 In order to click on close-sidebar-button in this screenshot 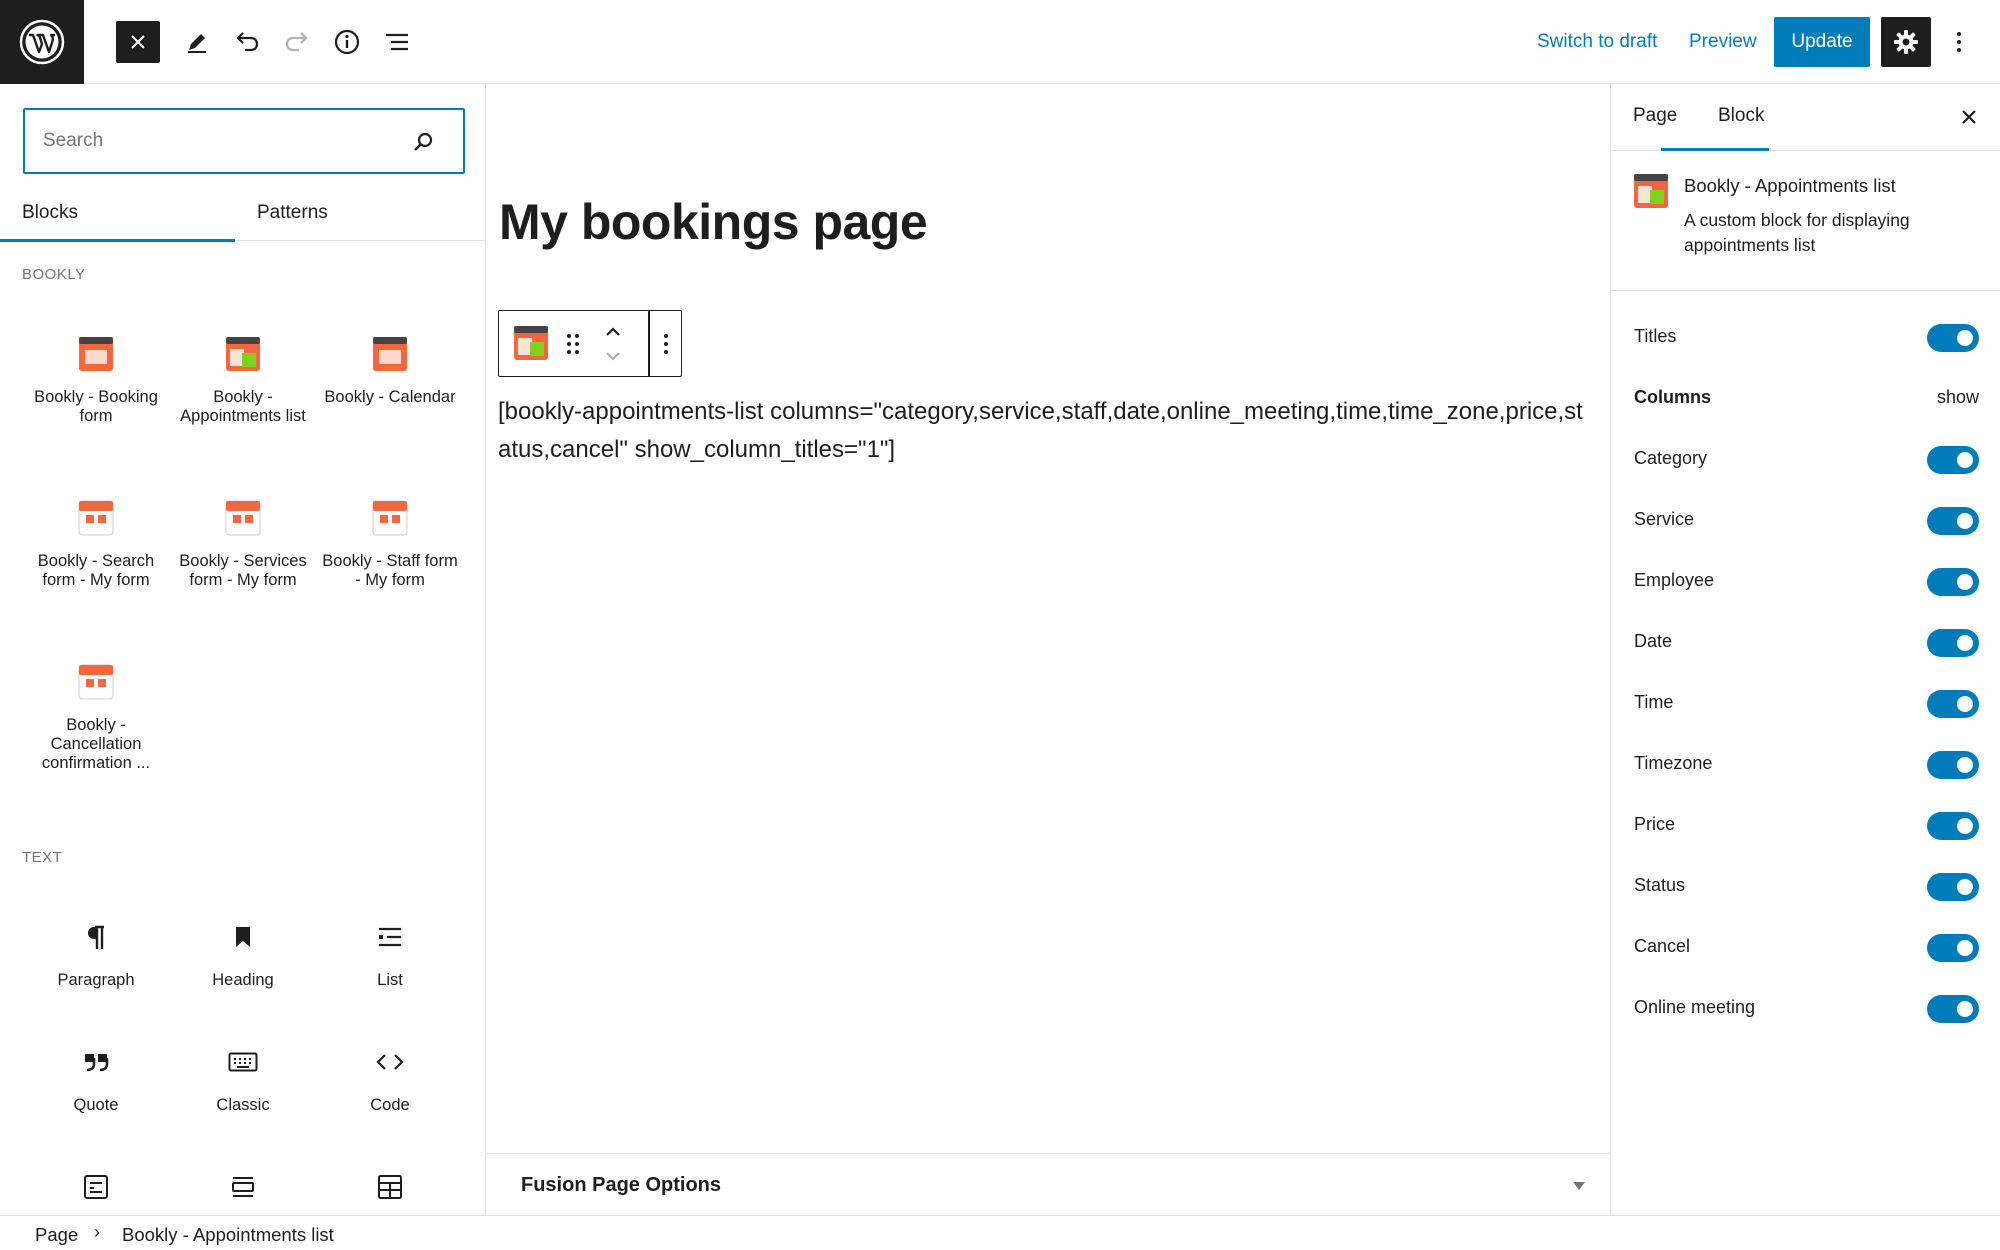, I will do `click(1969, 119)`.